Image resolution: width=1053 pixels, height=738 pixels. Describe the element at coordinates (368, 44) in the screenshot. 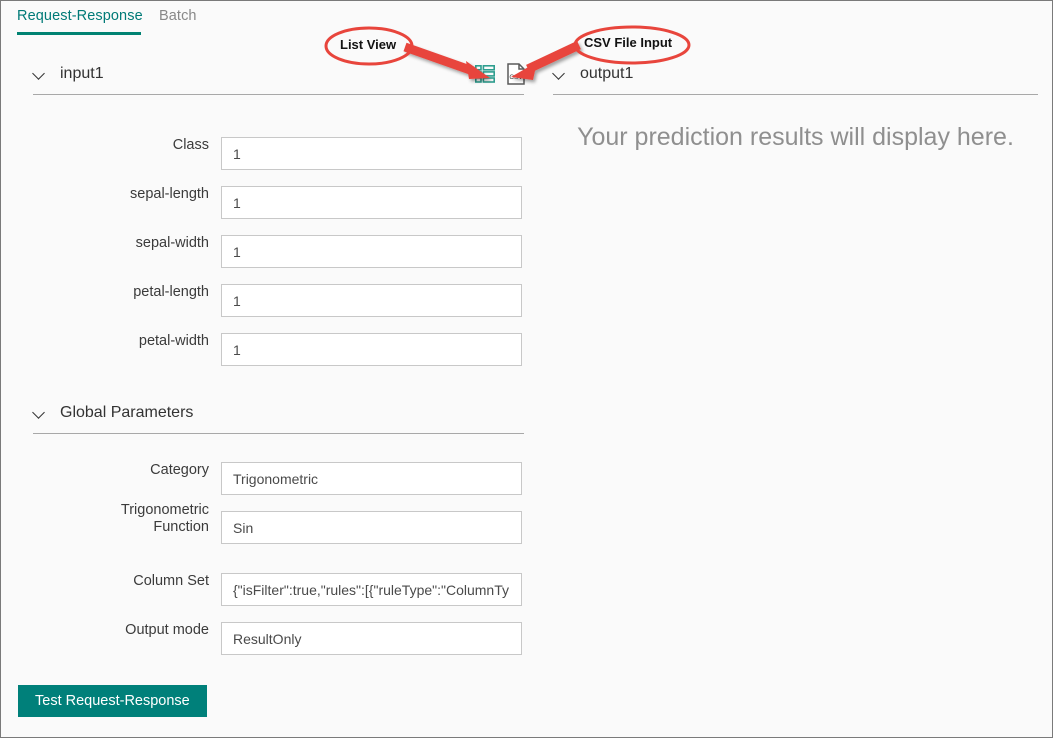

I see `annotation-label-list-view: List View` at that location.